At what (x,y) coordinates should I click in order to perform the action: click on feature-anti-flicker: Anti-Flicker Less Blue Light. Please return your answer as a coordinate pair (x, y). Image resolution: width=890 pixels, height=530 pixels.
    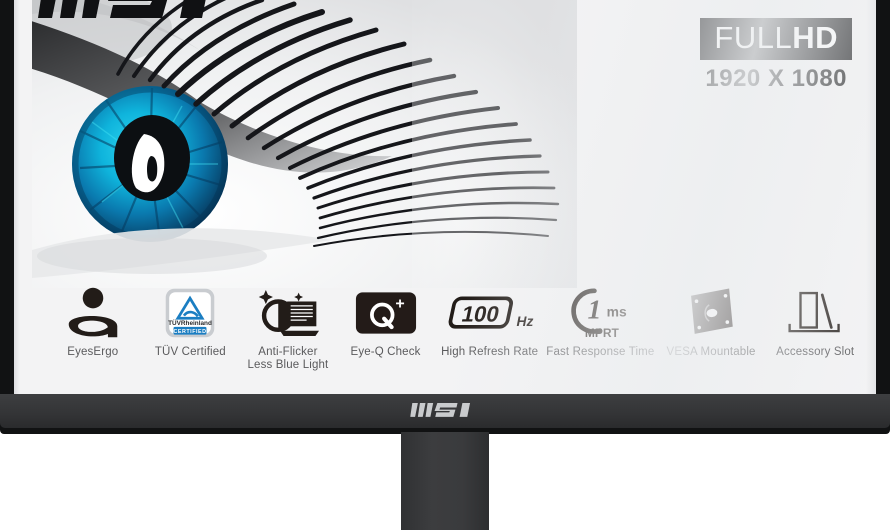
    Looking at the image, I should click on (288, 327).